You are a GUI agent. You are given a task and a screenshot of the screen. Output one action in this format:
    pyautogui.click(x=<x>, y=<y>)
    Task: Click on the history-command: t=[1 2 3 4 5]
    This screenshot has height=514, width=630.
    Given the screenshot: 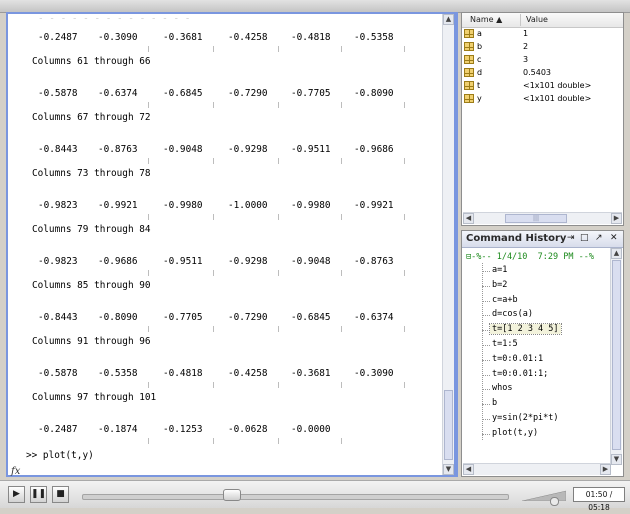 What is the action you would take?
    pyautogui.click(x=546, y=330)
    